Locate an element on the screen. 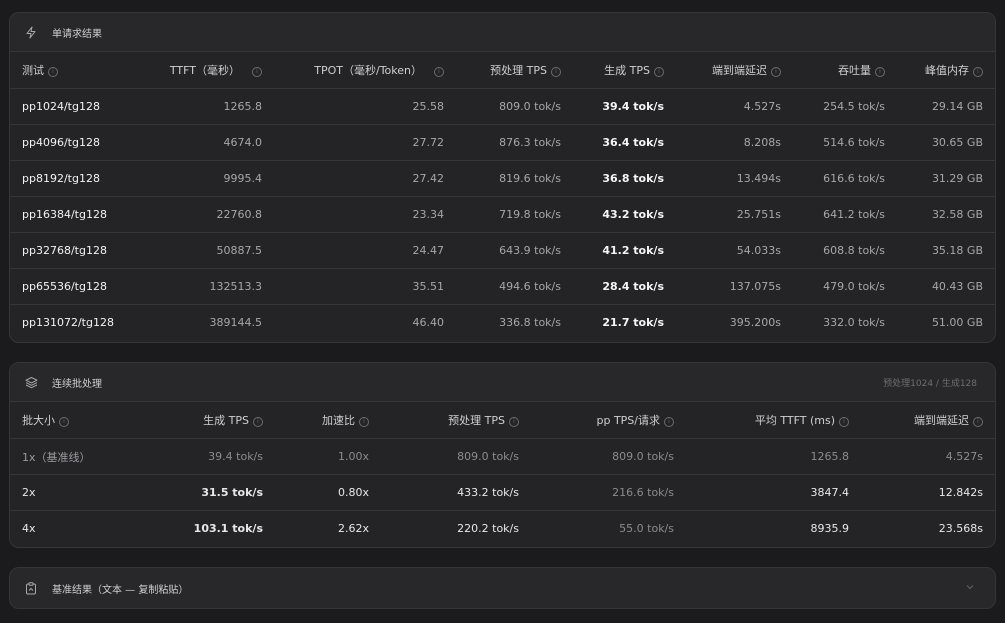 This screenshot has height=623, width=1005. ttft-cell: 50887.5 is located at coordinates (212, 250).